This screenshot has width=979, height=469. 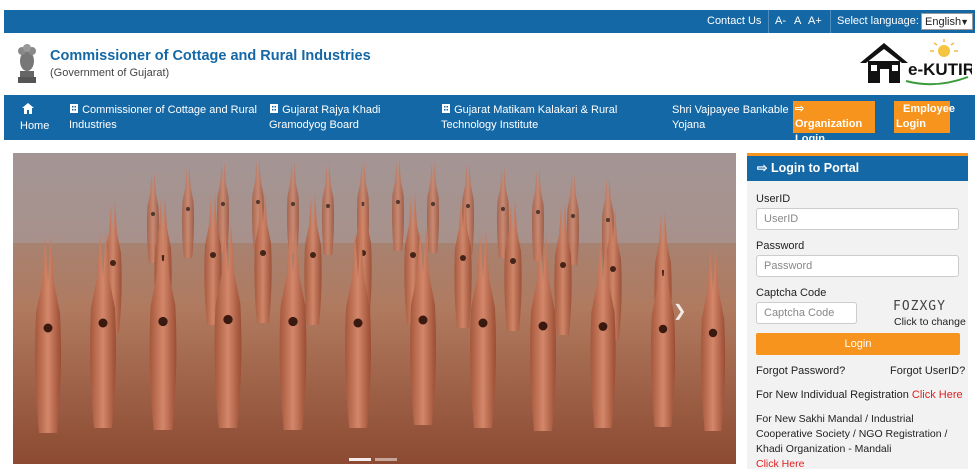 I want to click on userid-input: UserID, so click(x=857, y=219).